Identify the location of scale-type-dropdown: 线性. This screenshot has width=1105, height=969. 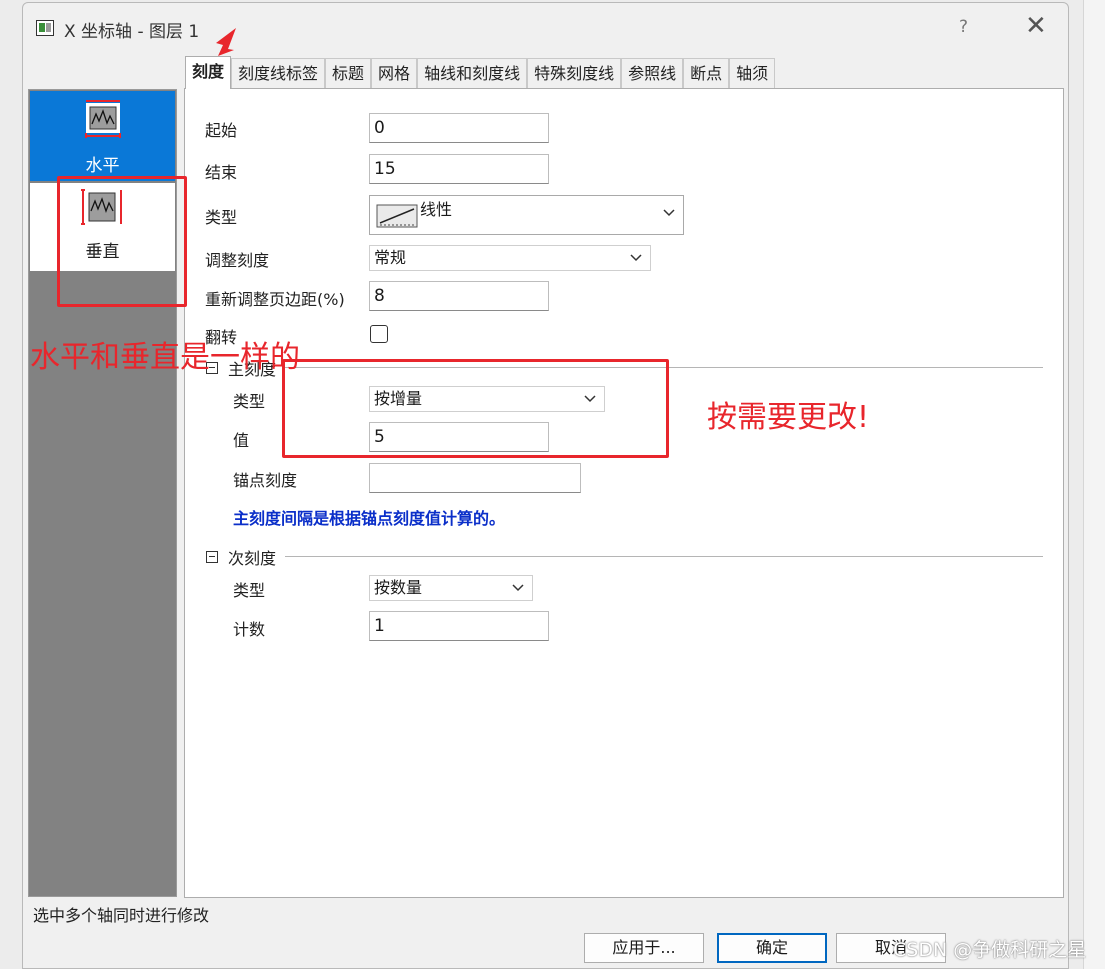
(526, 215).